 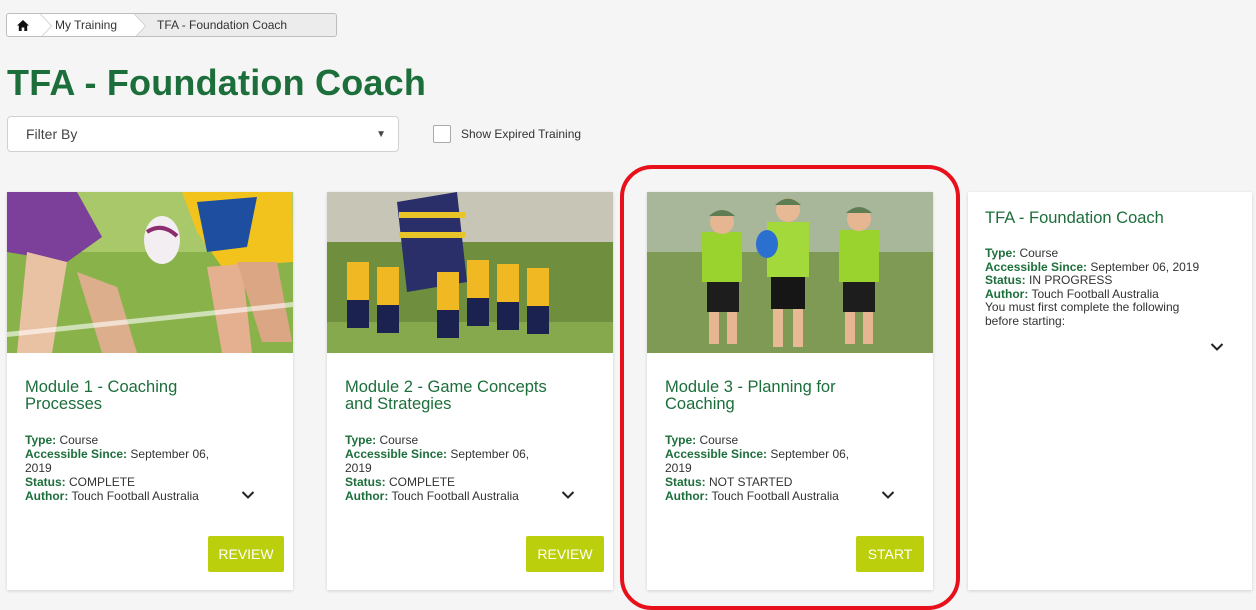 What do you see at coordinates (203, 134) in the screenshot?
I see `filter-select: Filter By ▼` at bounding box center [203, 134].